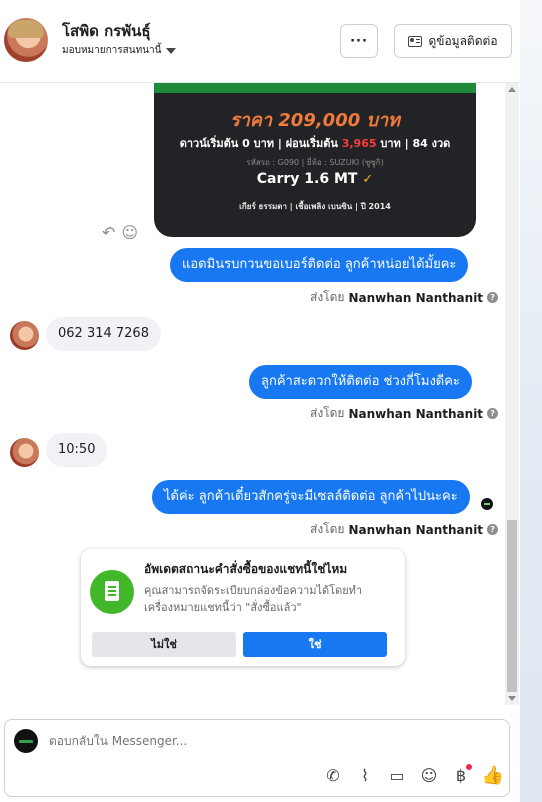 The image size is (542, 802). What do you see at coordinates (129, 232) in the screenshot?
I see `emoji-react-icon: ☺` at bounding box center [129, 232].